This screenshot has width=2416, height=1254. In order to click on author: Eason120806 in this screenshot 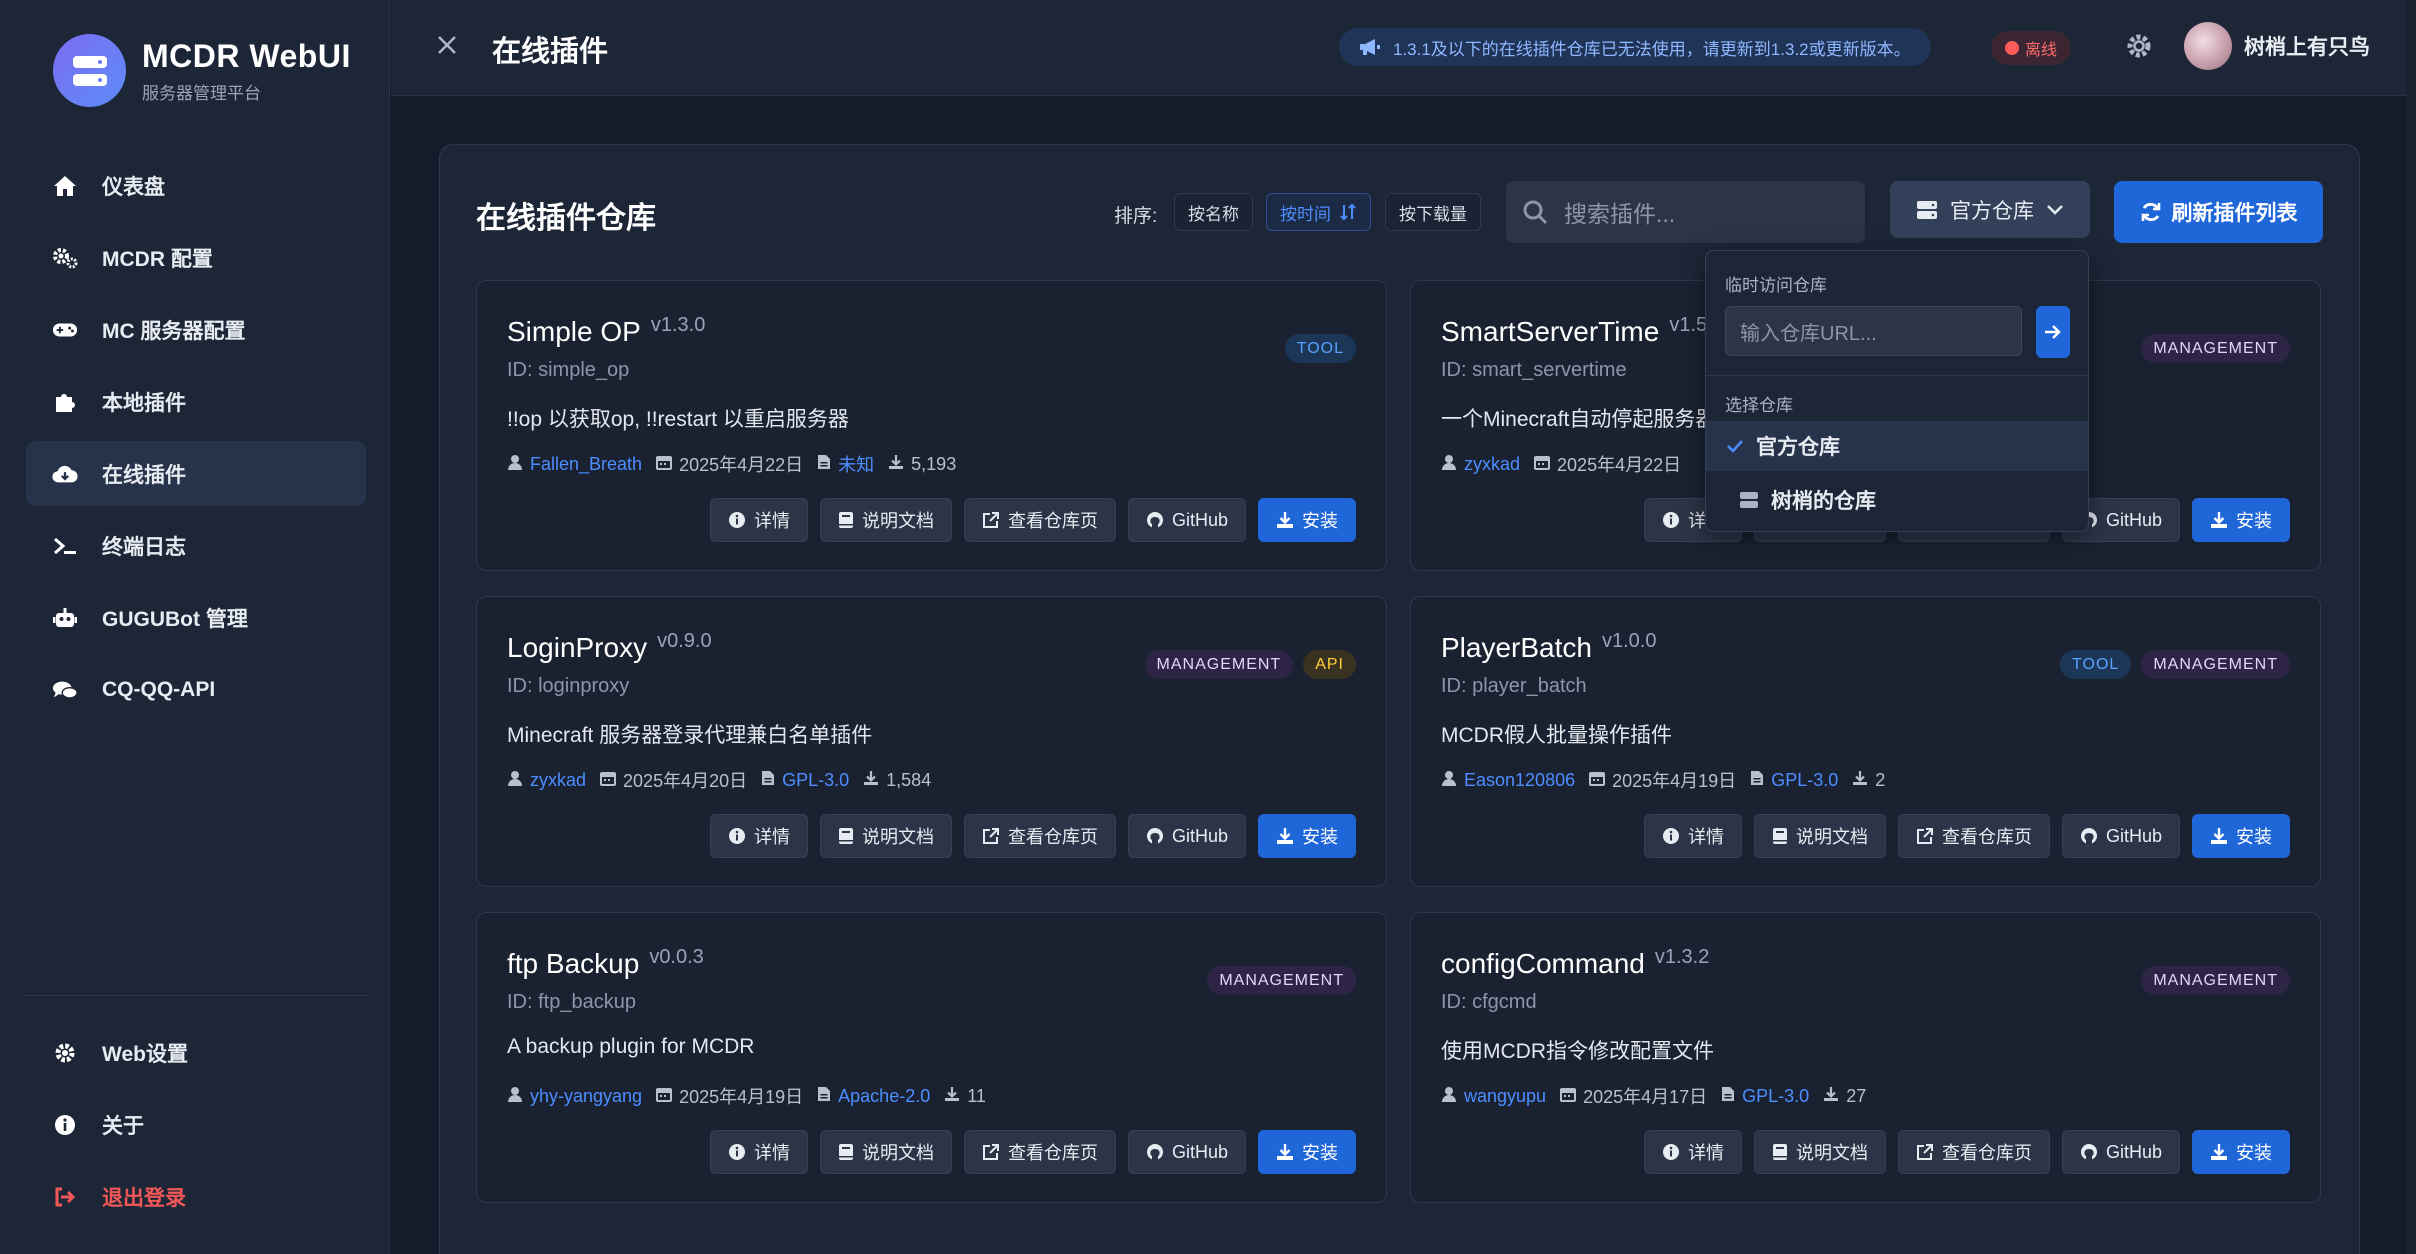, I will do `click(1508, 780)`.